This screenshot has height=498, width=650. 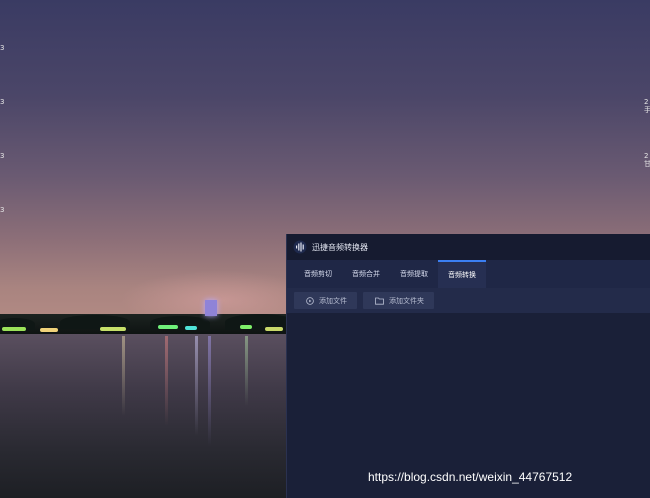 I want to click on watermark-url: https://blog.csdn.net/weixin_44767512, so click(x=470, y=477).